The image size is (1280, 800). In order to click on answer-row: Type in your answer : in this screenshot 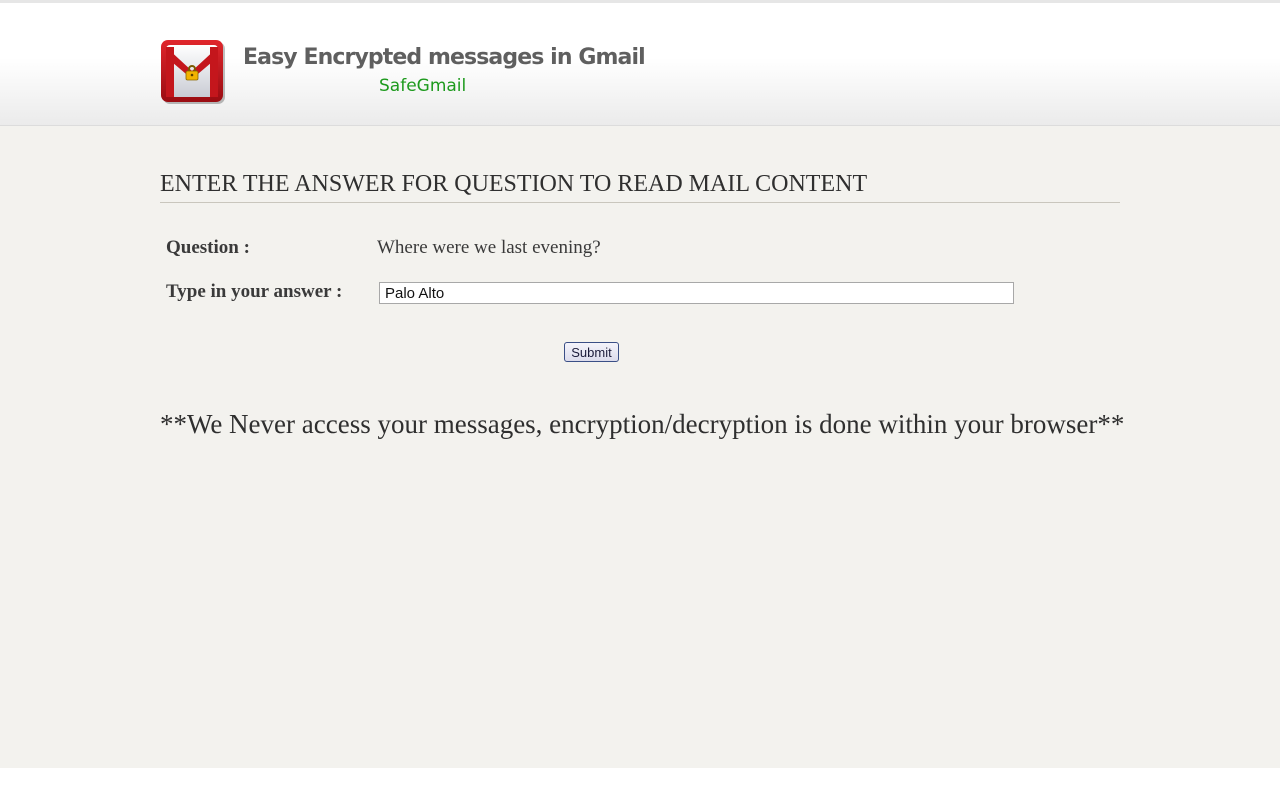, I will do `click(254, 292)`.